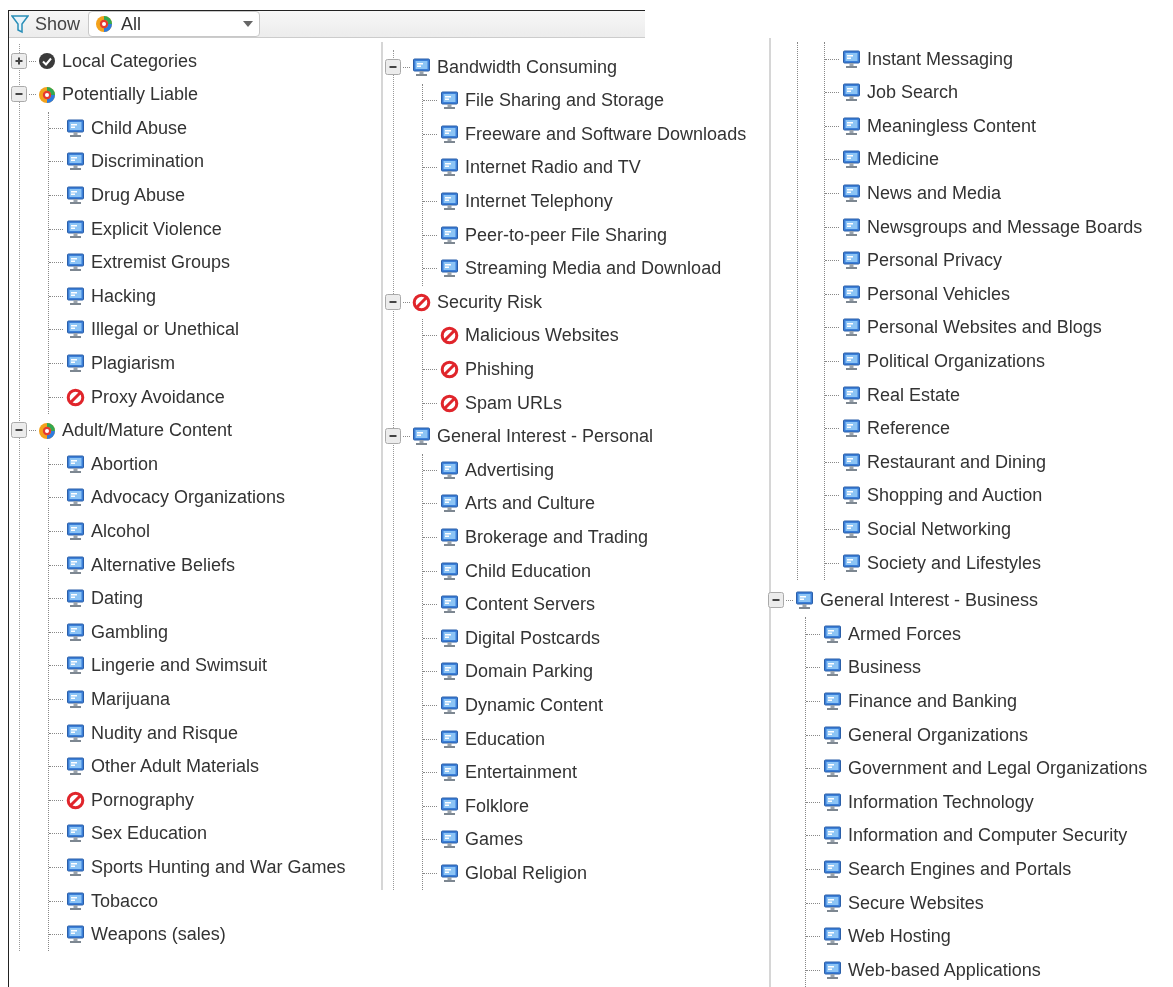 This screenshot has width=1173, height=987. Describe the element at coordinates (130, 95) in the screenshot. I see `category-group: Potentially Liable` at that location.